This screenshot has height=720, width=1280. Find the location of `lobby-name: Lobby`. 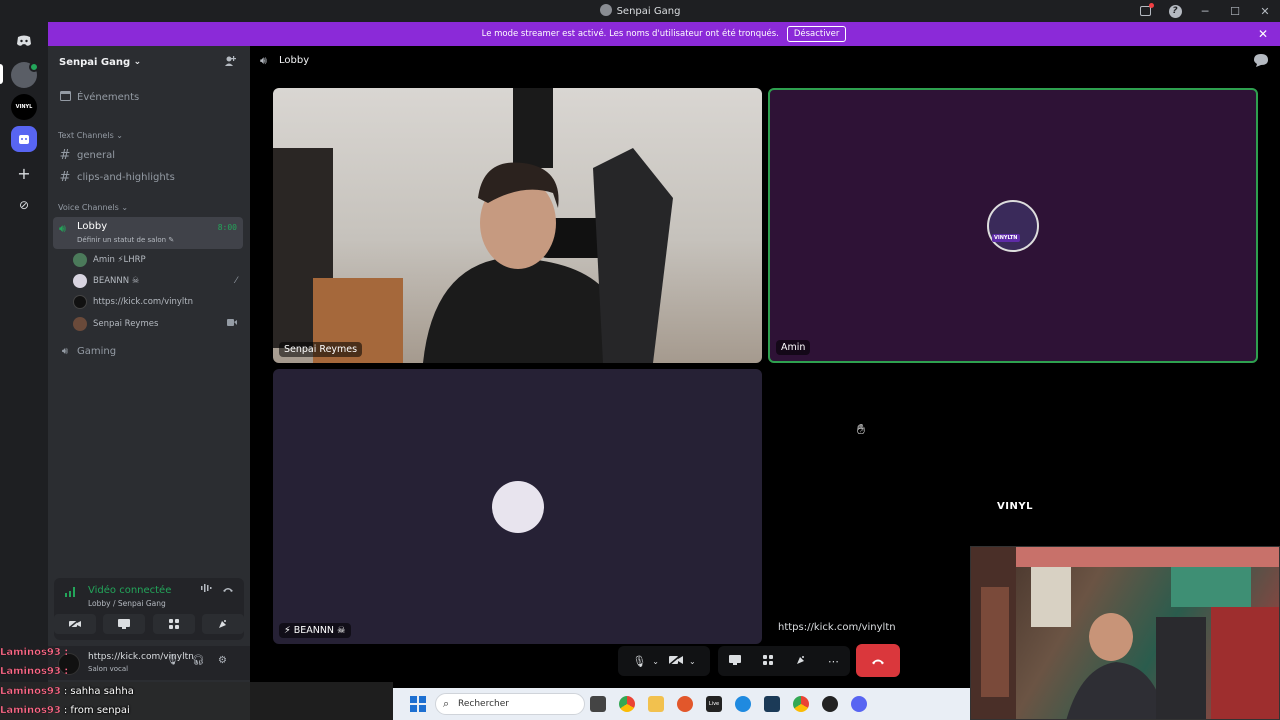

lobby-name: Lobby is located at coordinates (92, 226).